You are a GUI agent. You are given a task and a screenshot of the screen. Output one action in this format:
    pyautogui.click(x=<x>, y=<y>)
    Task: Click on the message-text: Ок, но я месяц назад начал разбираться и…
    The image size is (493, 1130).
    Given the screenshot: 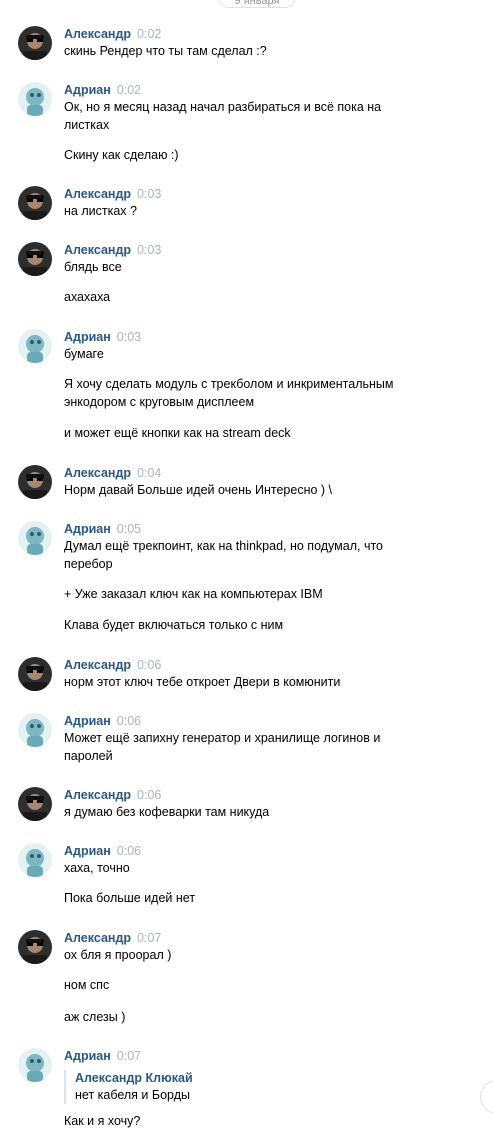 What is the action you would take?
    pyautogui.click(x=223, y=107)
    